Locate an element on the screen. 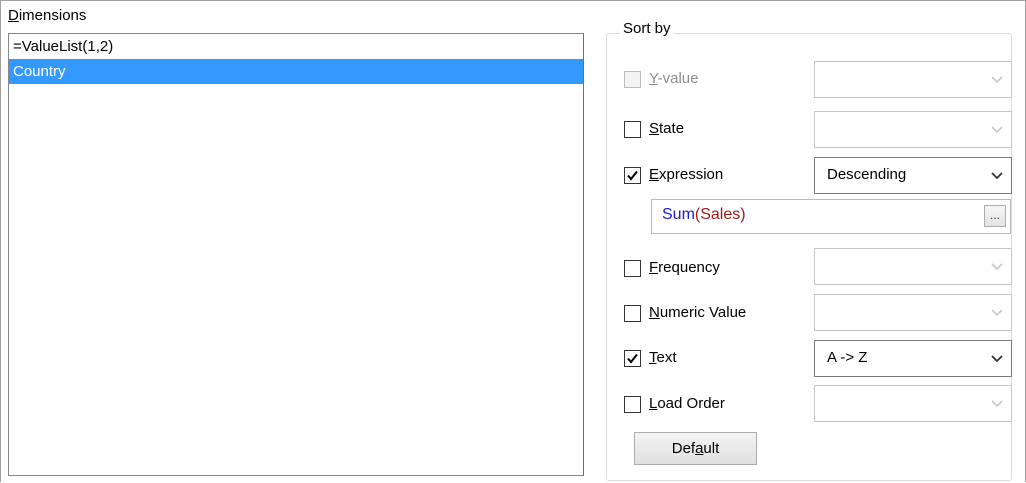 Image resolution: width=1026 pixels, height=483 pixels. text-label: Text is located at coordinates (663, 358).